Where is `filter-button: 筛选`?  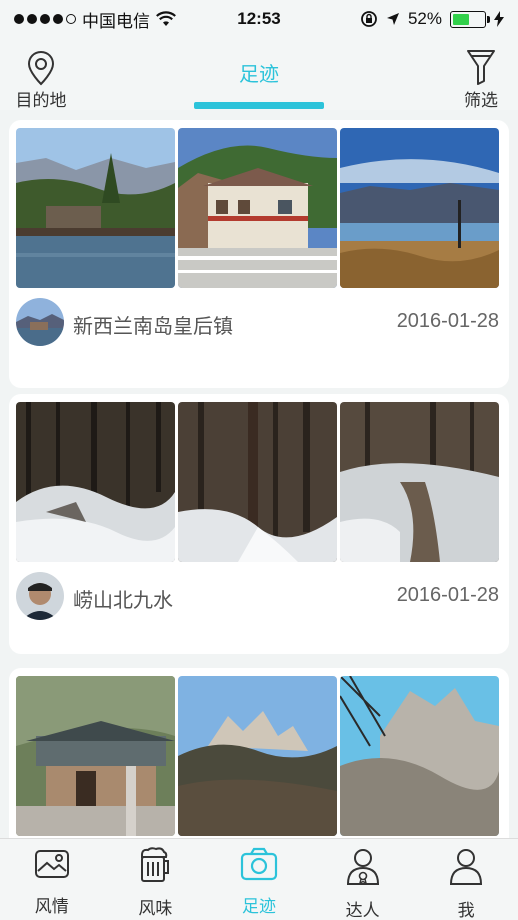 filter-button: 筛选 is located at coordinates (481, 79).